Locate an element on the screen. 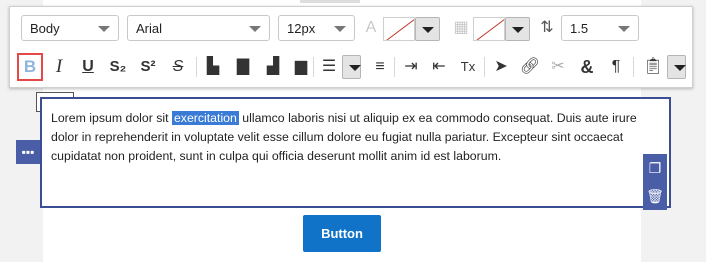 This screenshot has height=262, width=706. outdent-icon: ⇤ is located at coordinates (439, 66).